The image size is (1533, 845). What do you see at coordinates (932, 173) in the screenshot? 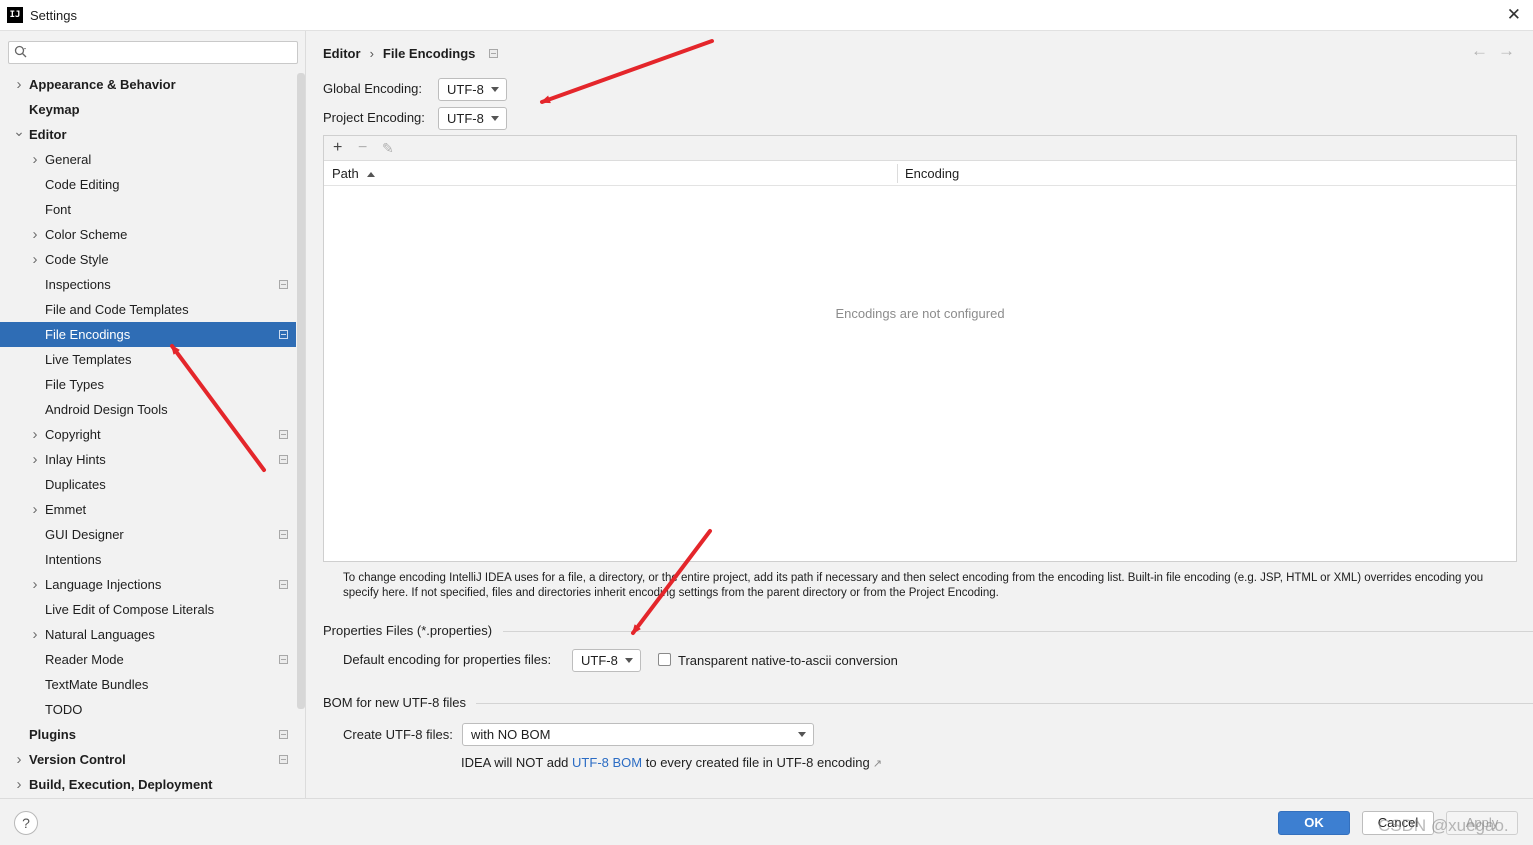
I see `column-encoding-label: Encoding` at bounding box center [932, 173].